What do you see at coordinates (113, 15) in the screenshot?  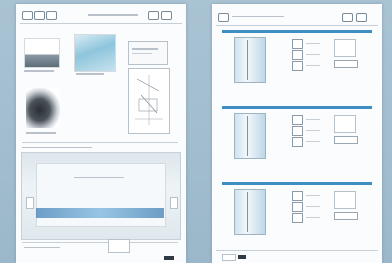 I see `header-title-placeholder` at bounding box center [113, 15].